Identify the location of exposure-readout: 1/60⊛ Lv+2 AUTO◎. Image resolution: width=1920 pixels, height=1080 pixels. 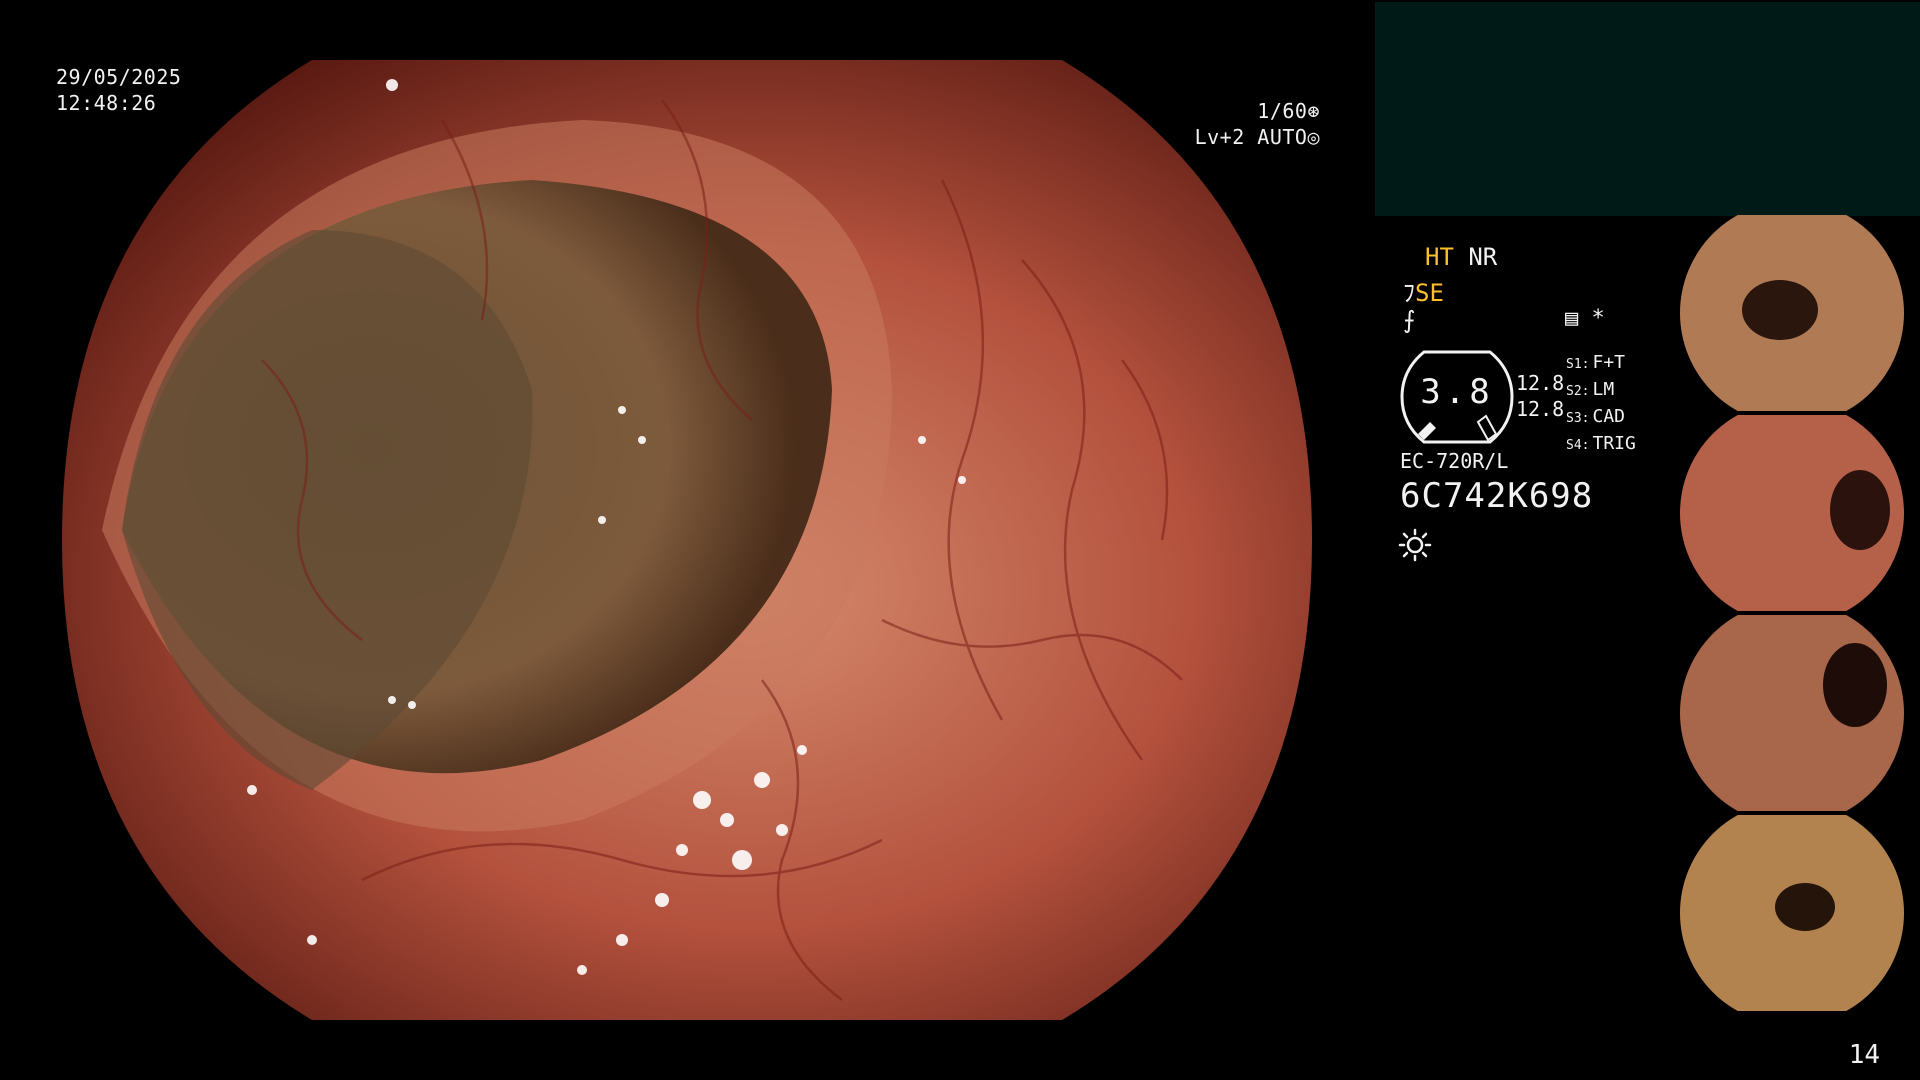
(1257, 124).